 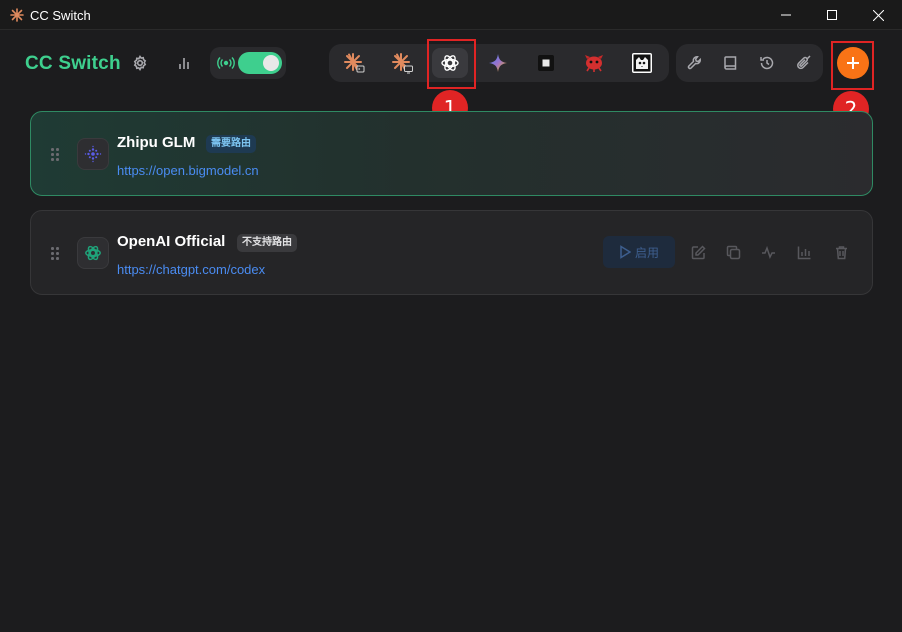 I want to click on paperclip-icon, so click(x=804, y=62).